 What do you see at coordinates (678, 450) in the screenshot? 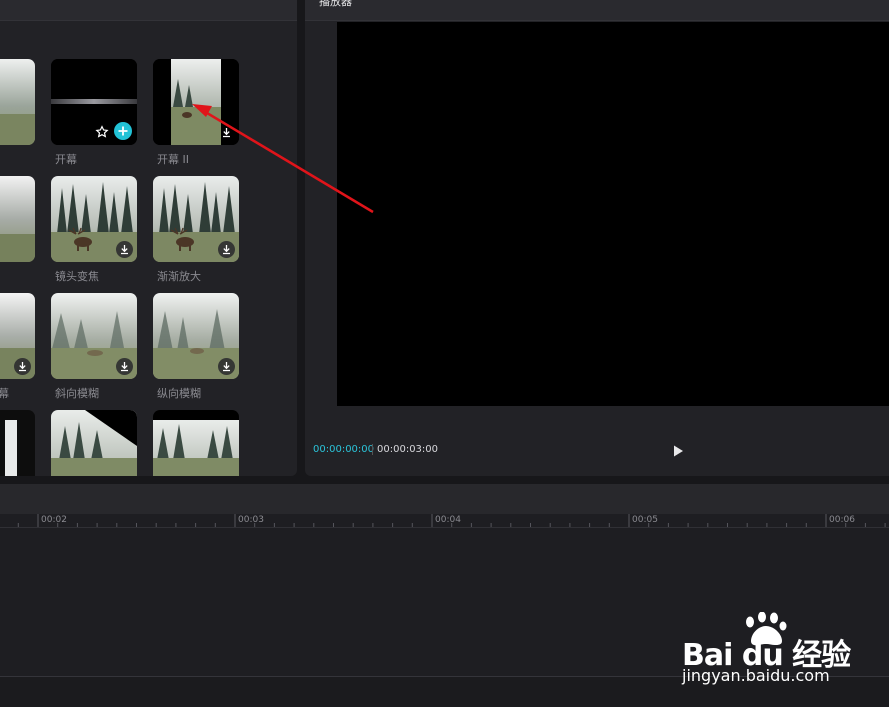
I see `play-icon` at bounding box center [678, 450].